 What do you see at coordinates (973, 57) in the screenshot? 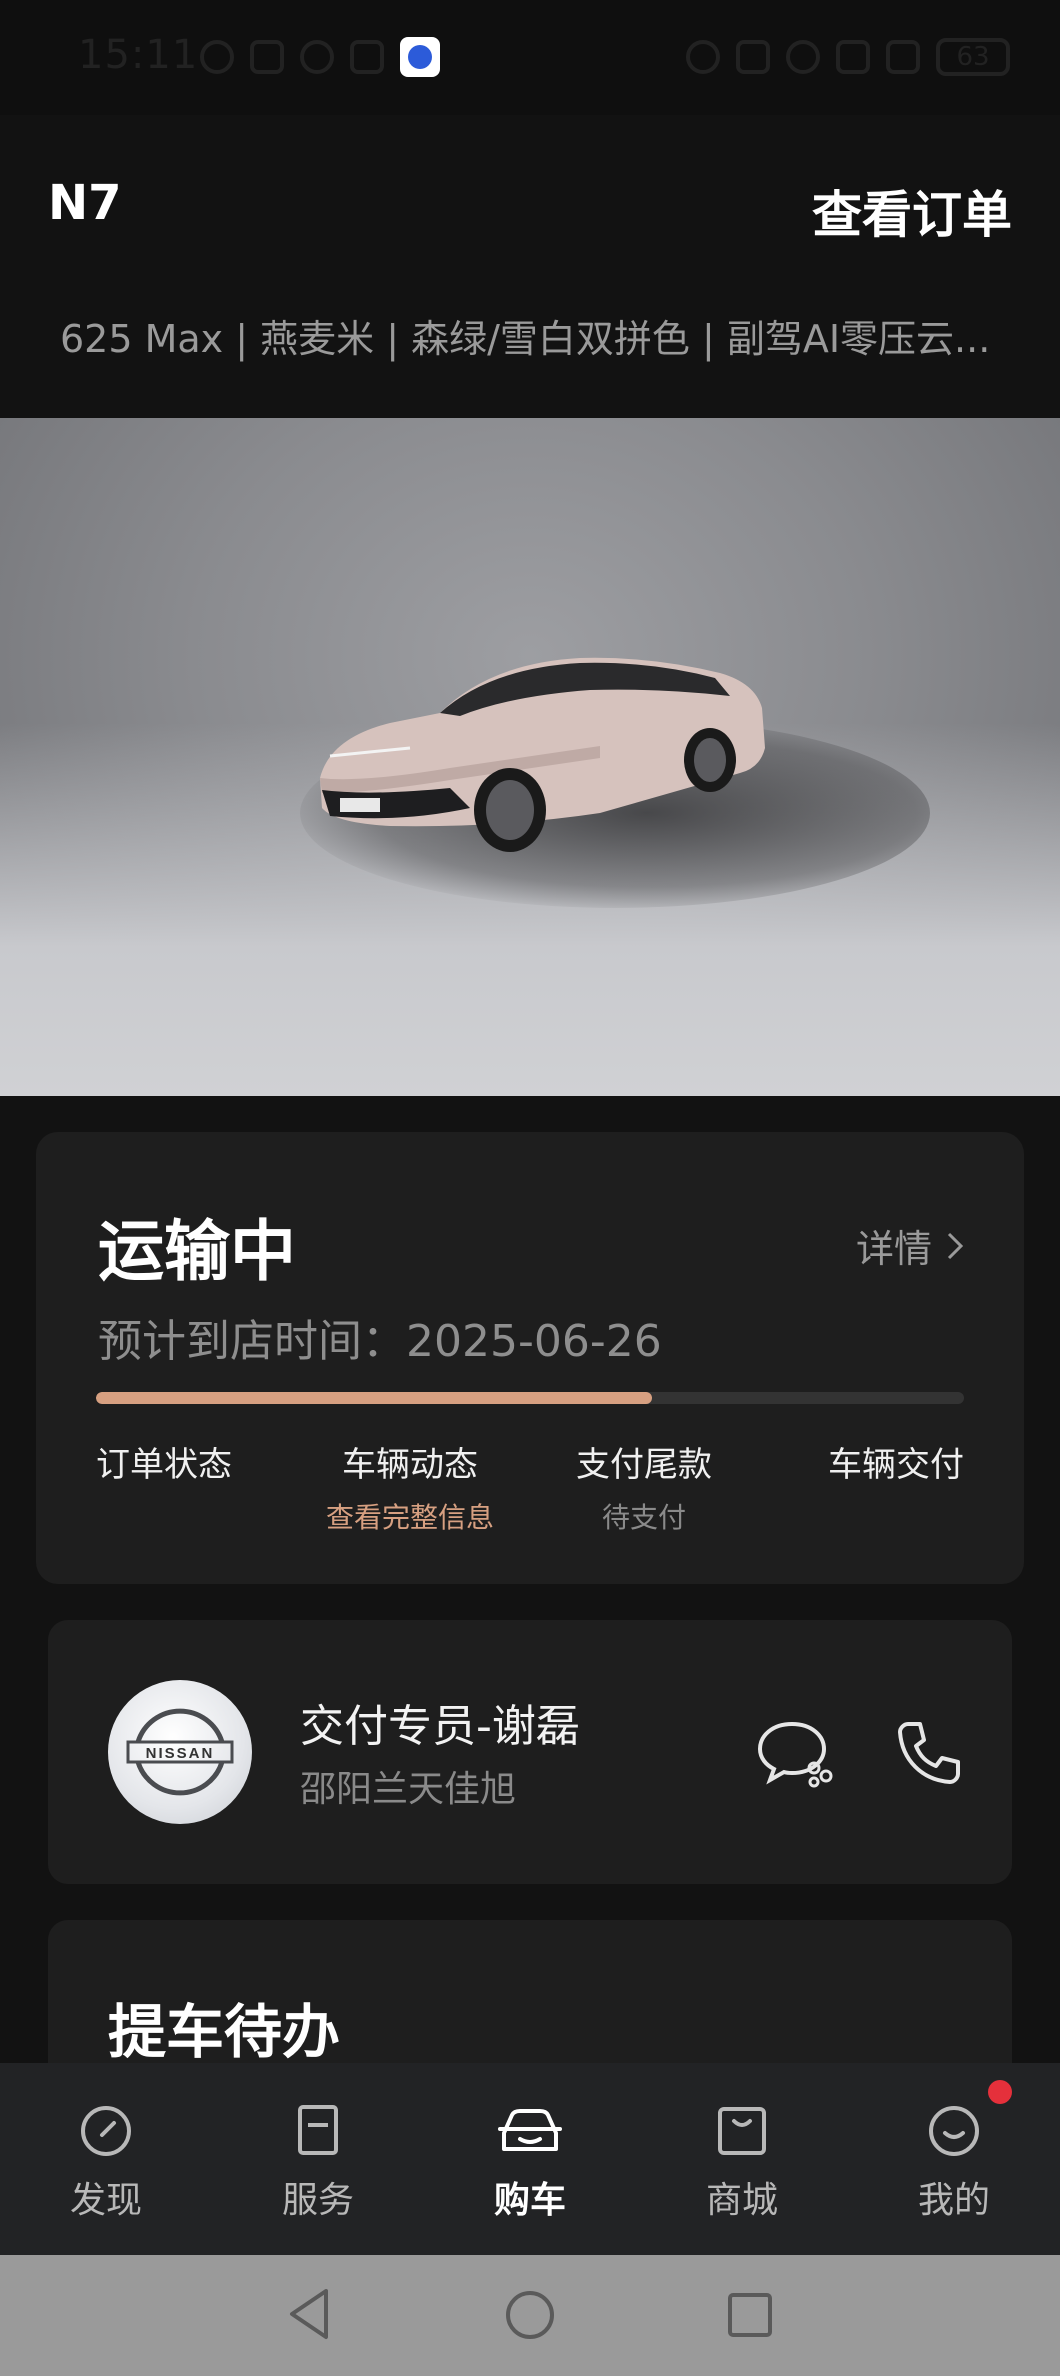
I see `battery-icon: 63` at bounding box center [973, 57].